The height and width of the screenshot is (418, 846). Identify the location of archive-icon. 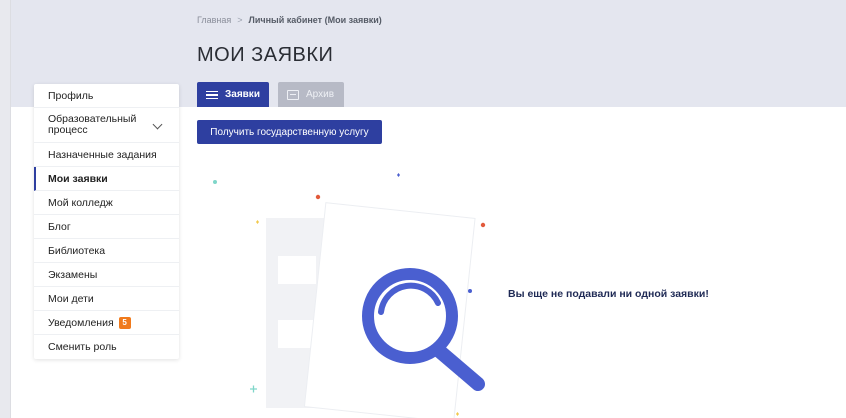
(293, 94).